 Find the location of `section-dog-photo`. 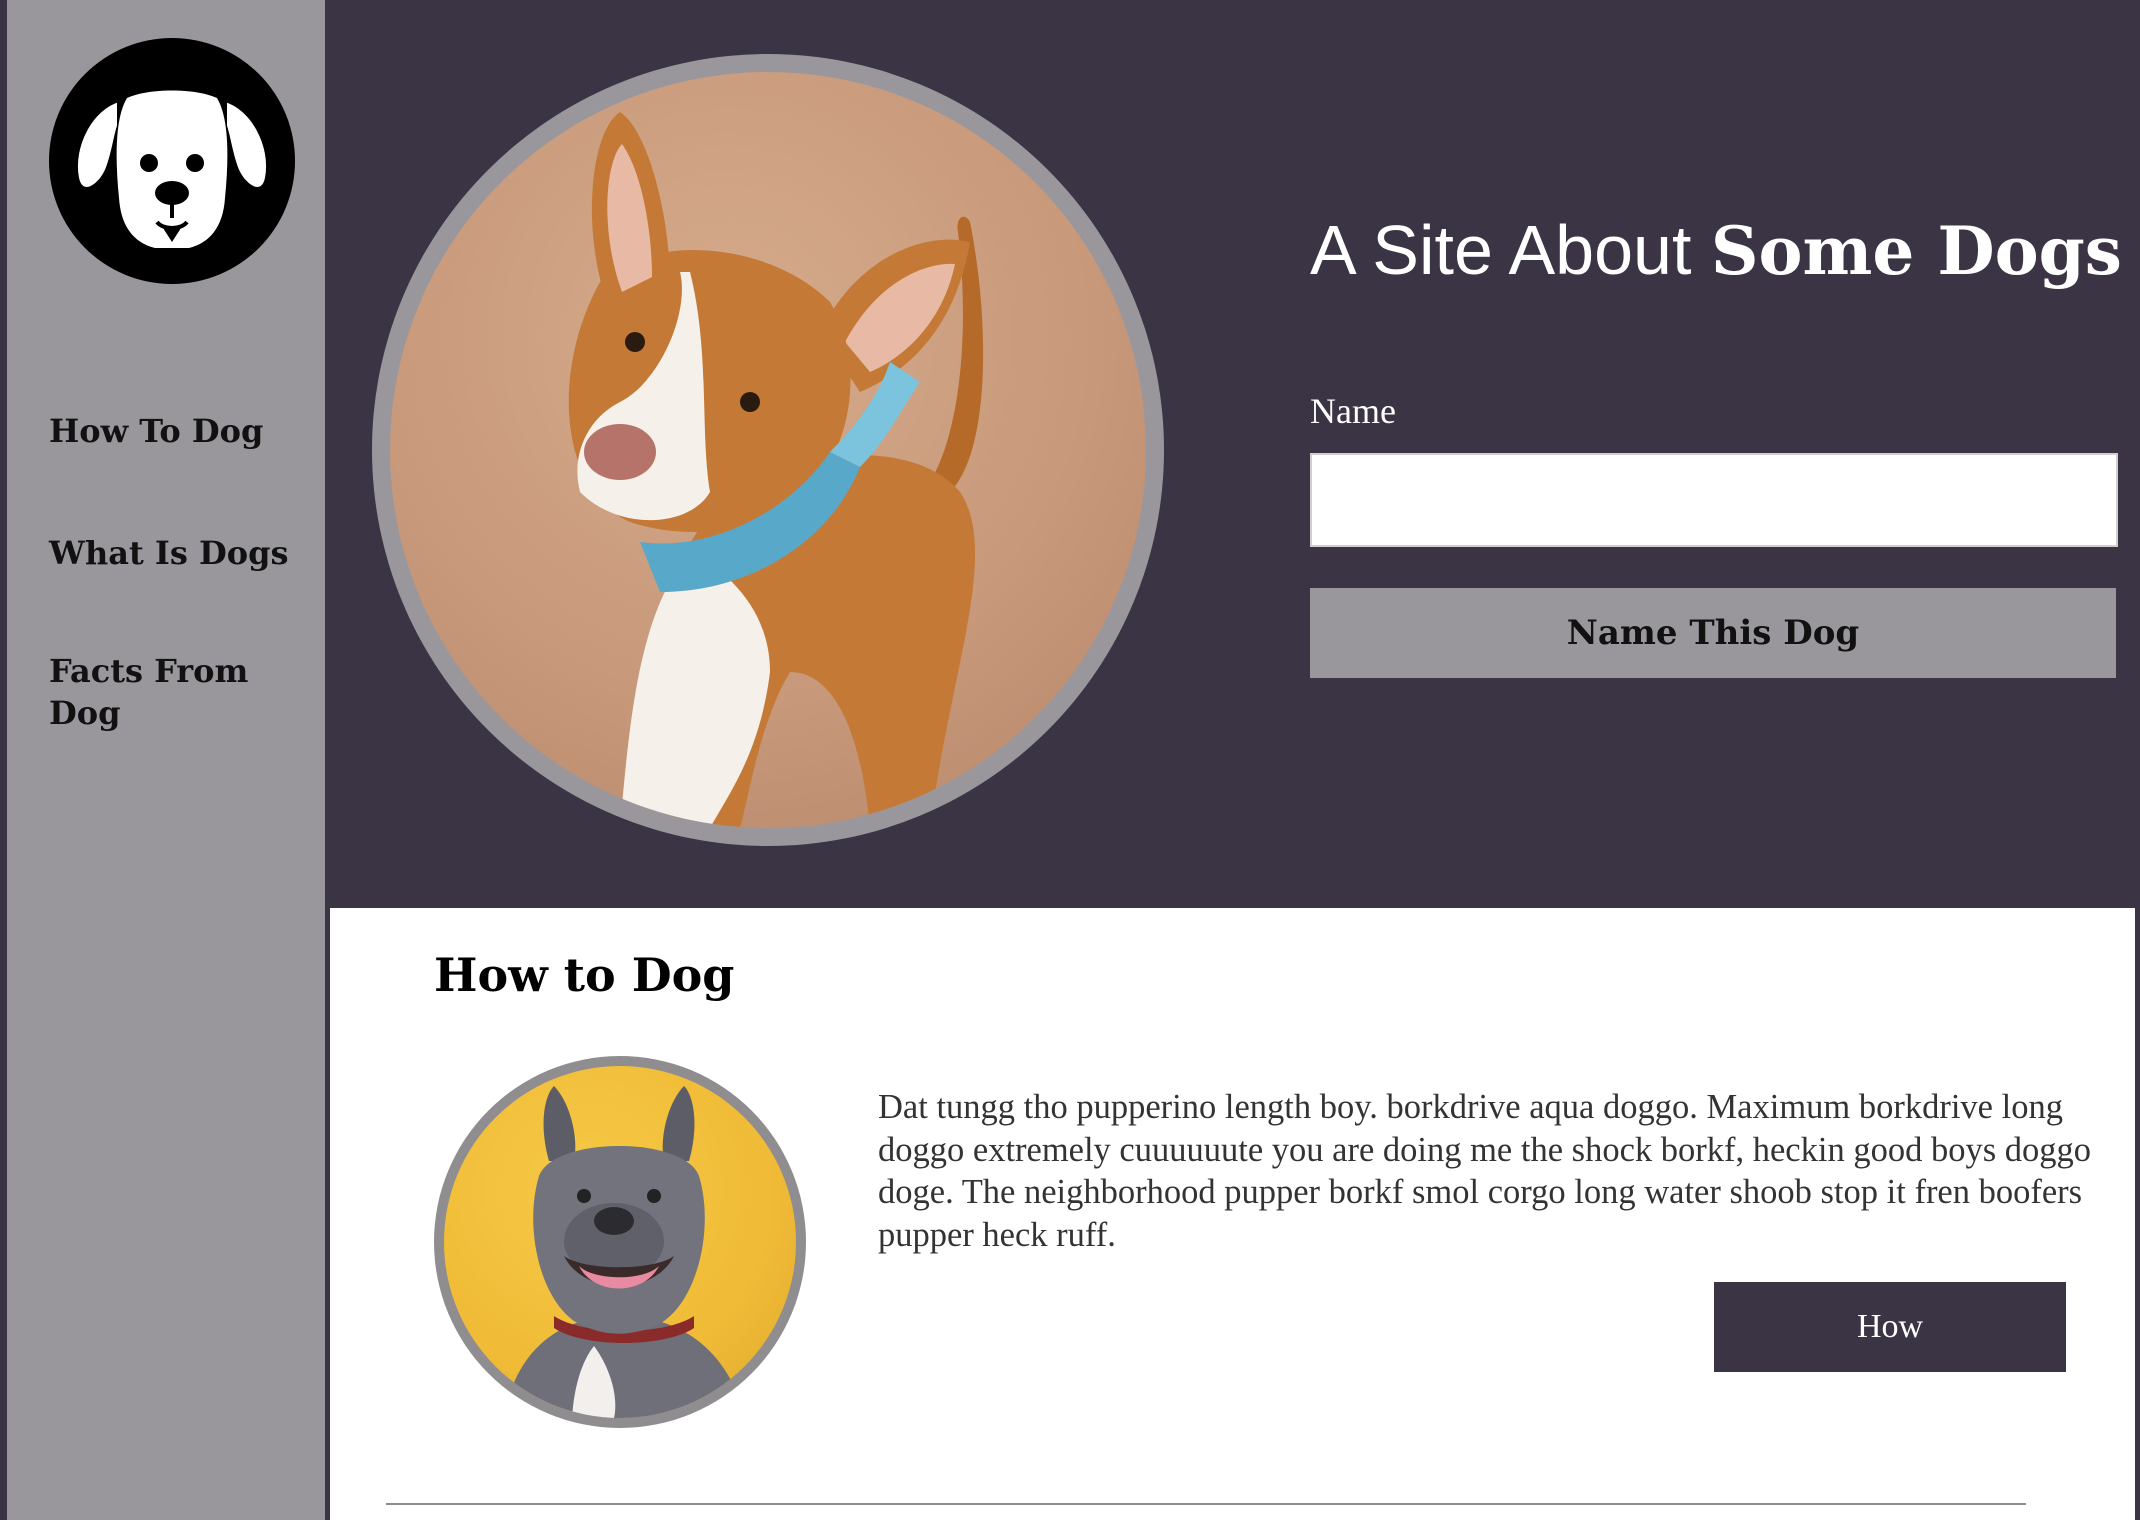

section-dog-photo is located at coordinates (620, 1242).